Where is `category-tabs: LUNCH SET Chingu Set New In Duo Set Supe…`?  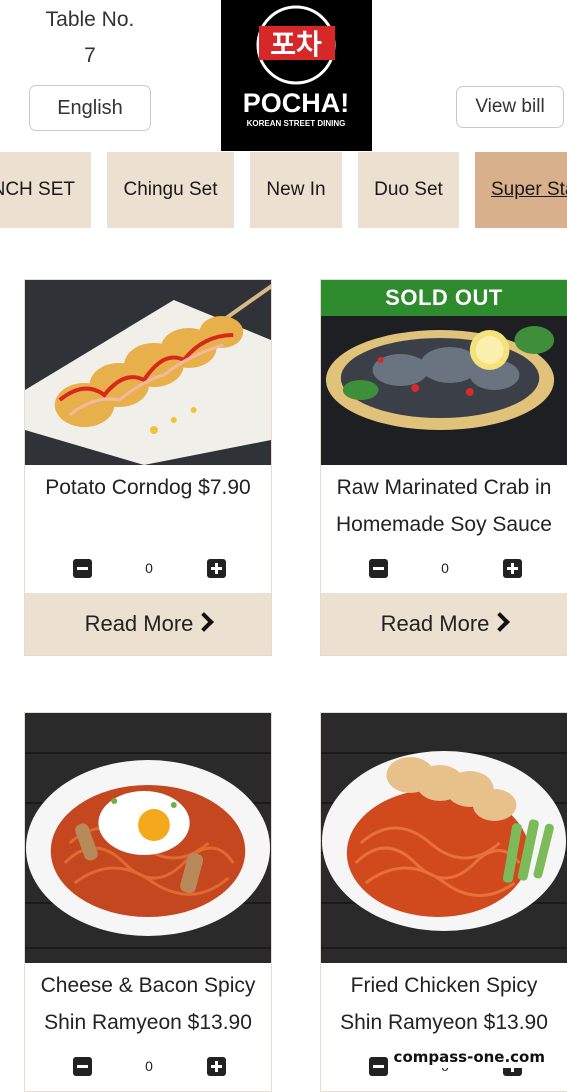 category-tabs: LUNCH SET Chingu Set New In Duo Set Supe… is located at coordinates (283, 190).